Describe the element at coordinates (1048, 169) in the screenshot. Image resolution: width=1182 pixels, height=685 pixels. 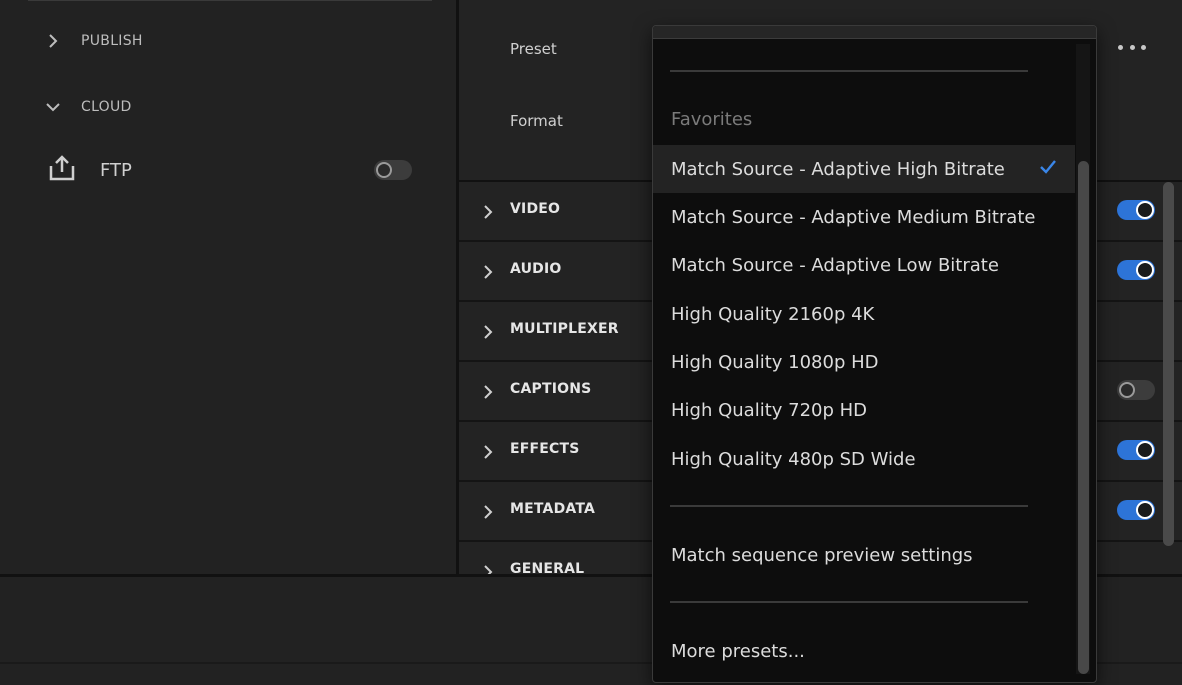
I see `checkmark-icon` at that location.